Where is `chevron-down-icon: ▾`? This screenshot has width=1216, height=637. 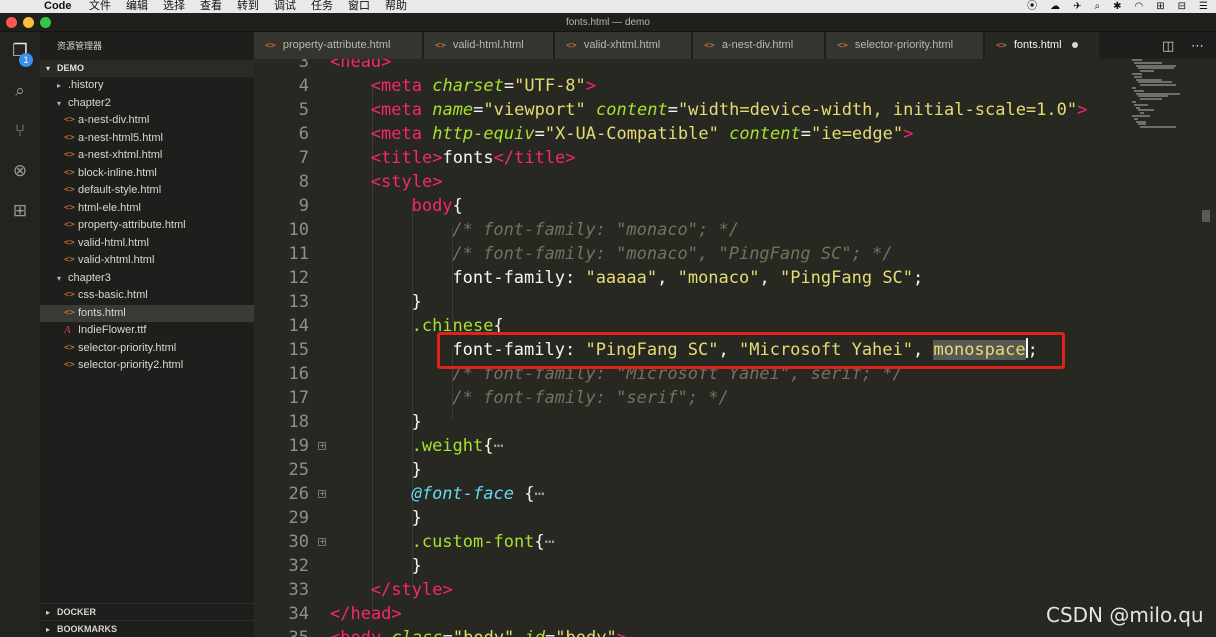
chevron-down-icon: ▾ is located at coordinates (59, 278).